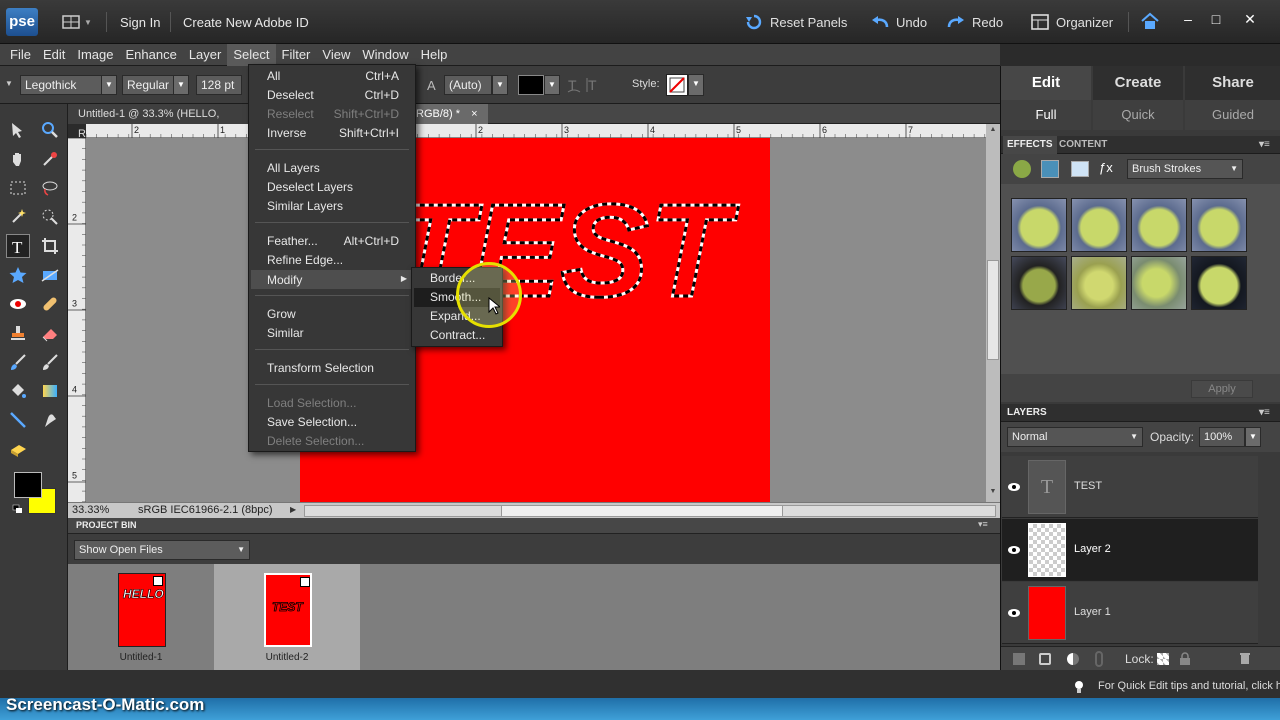 Image resolution: width=1280 pixels, height=720 pixels. What do you see at coordinates (1130, 550) in the screenshot?
I see `layer-row-layer-2: Layer 2` at bounding box center [1130, 550].